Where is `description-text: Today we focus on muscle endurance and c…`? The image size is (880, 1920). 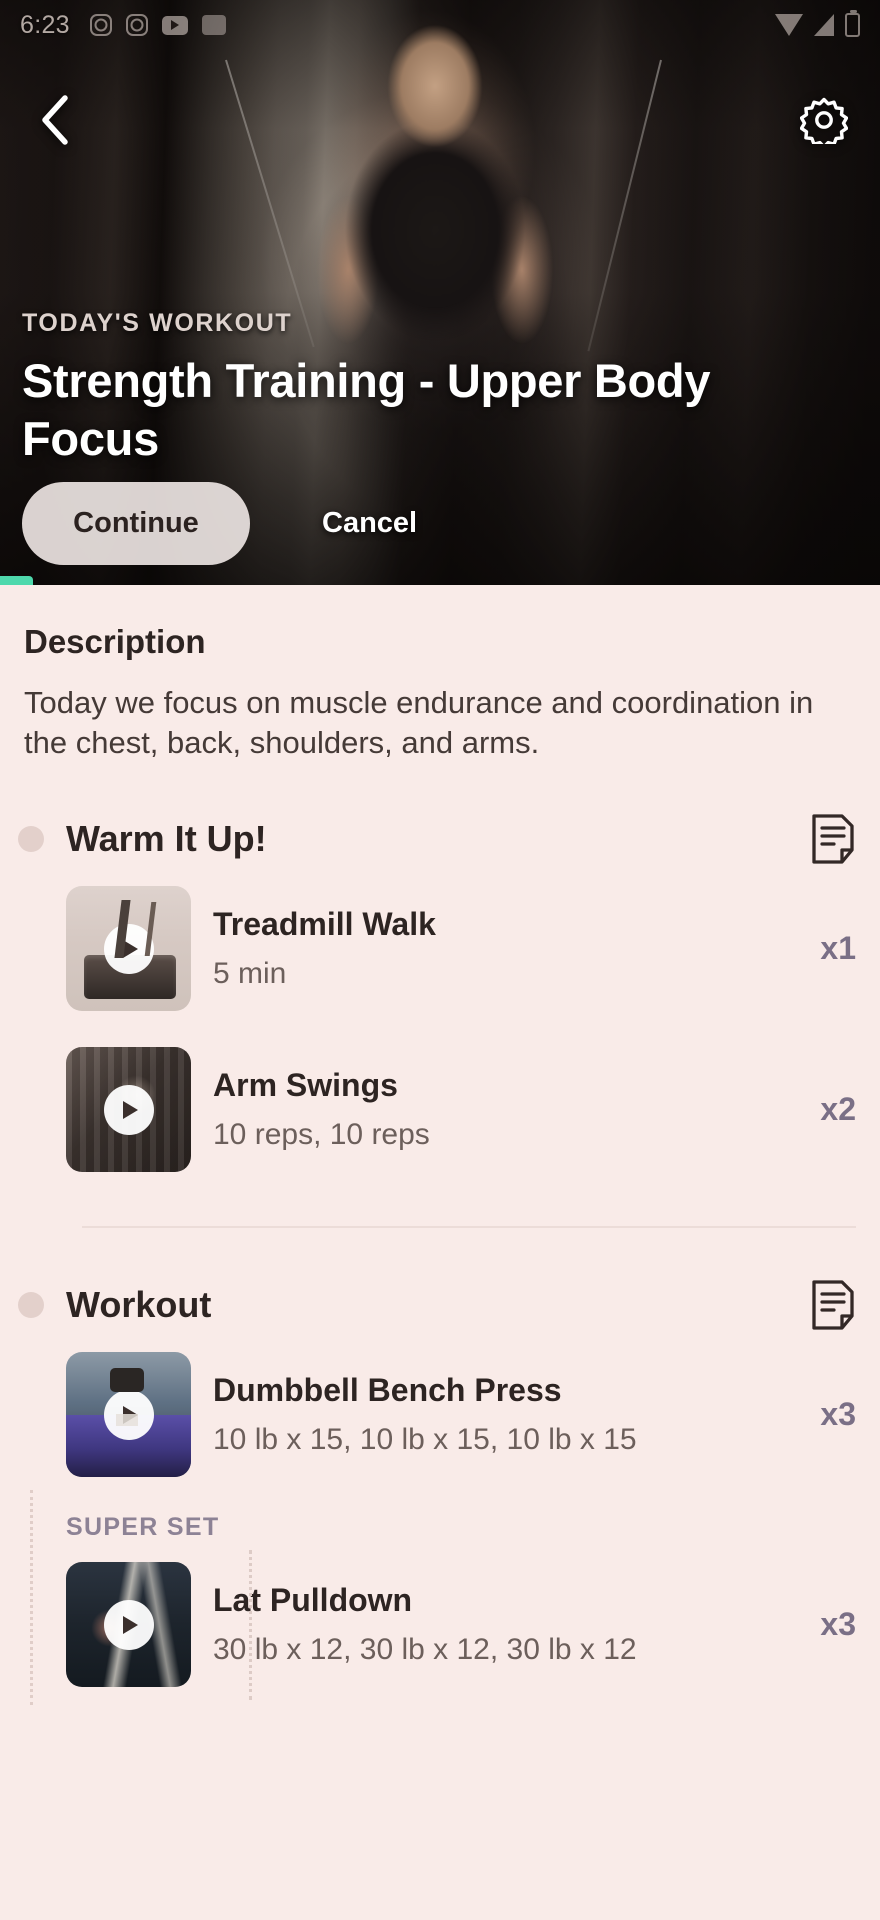 description-text: Today we focus on muscle endurance and c… is located at coordinates (419, 722).